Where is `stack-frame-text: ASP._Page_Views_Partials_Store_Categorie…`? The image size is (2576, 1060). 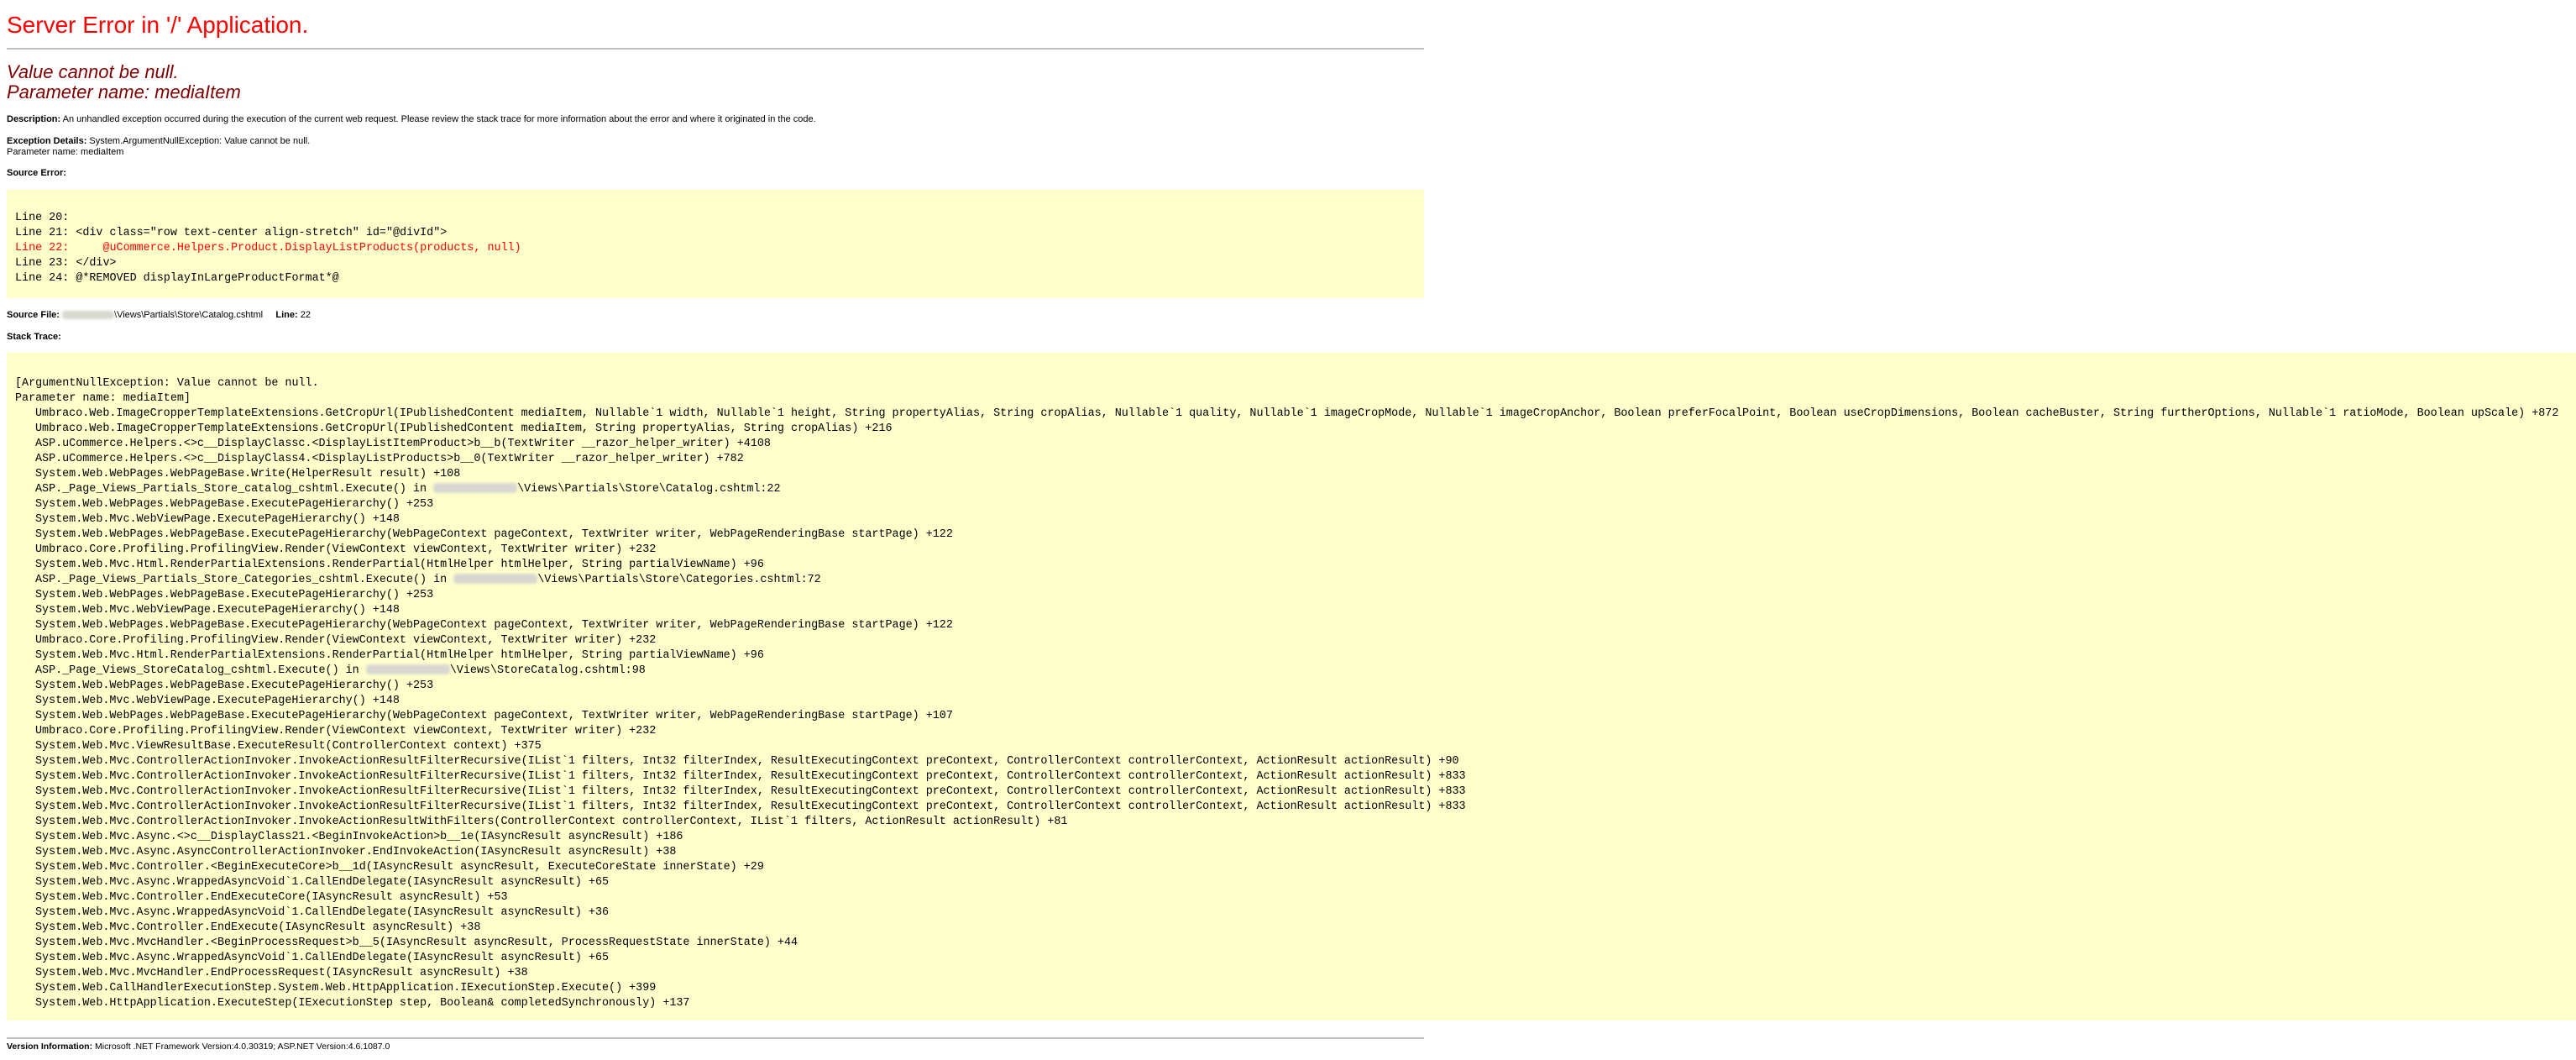
stack-frame-text: ASP._Page_Views_Partials_Store_Categorie… is located at coordinates (245, 580).